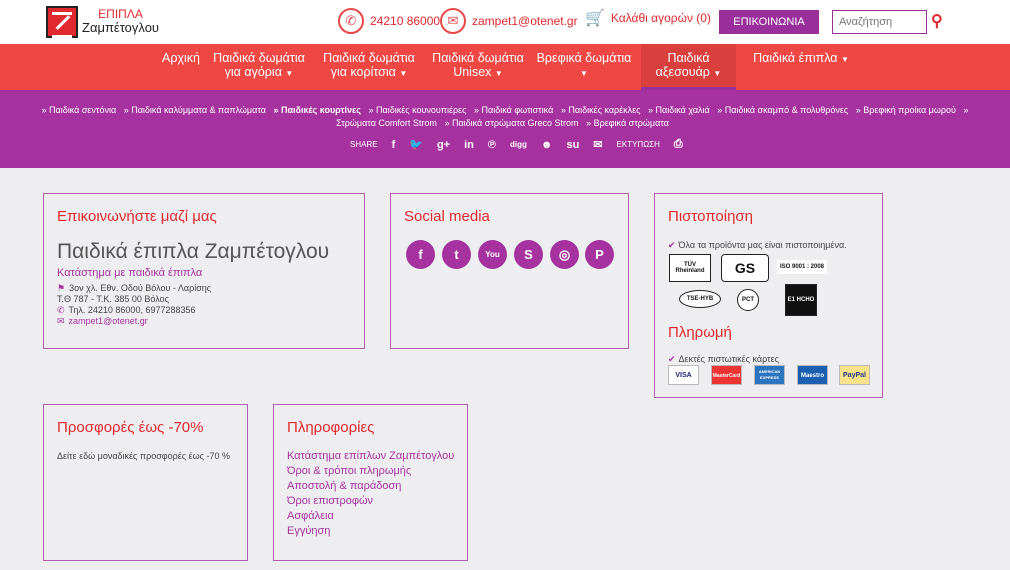 Image resolution: width=1010 pixels, height=570 pixels. Describe the element at coordinates (638, 144) in the screenshot. I see `print-label: ΕΚΤΥΠΩΣΗ` at that location.